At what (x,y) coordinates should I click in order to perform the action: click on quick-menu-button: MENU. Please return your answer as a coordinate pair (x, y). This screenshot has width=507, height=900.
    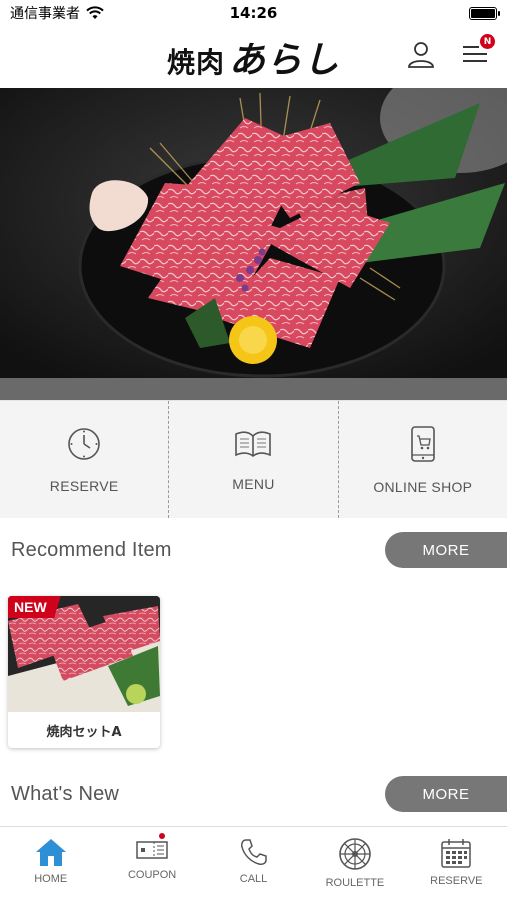
    Looking at the image, I should click on (254, 459).